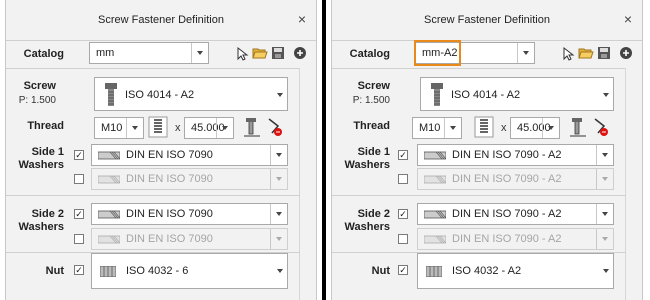  What do you see at coordinates (515, 214) in the screenshot?
I see `side2-washer-dropdown: DIN EN ISO 7090 - A2` at bounding box center [515, 214].